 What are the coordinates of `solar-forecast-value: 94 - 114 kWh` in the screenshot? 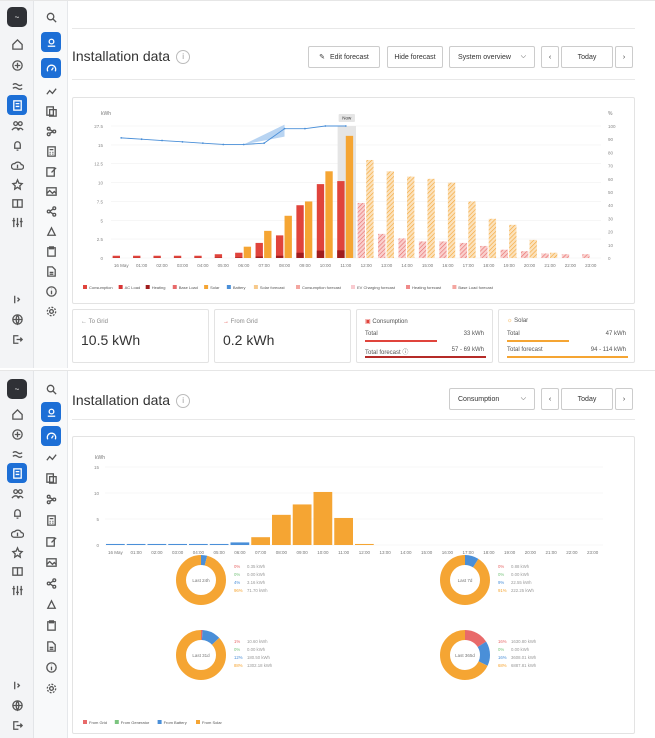 It's located at (608, 350).